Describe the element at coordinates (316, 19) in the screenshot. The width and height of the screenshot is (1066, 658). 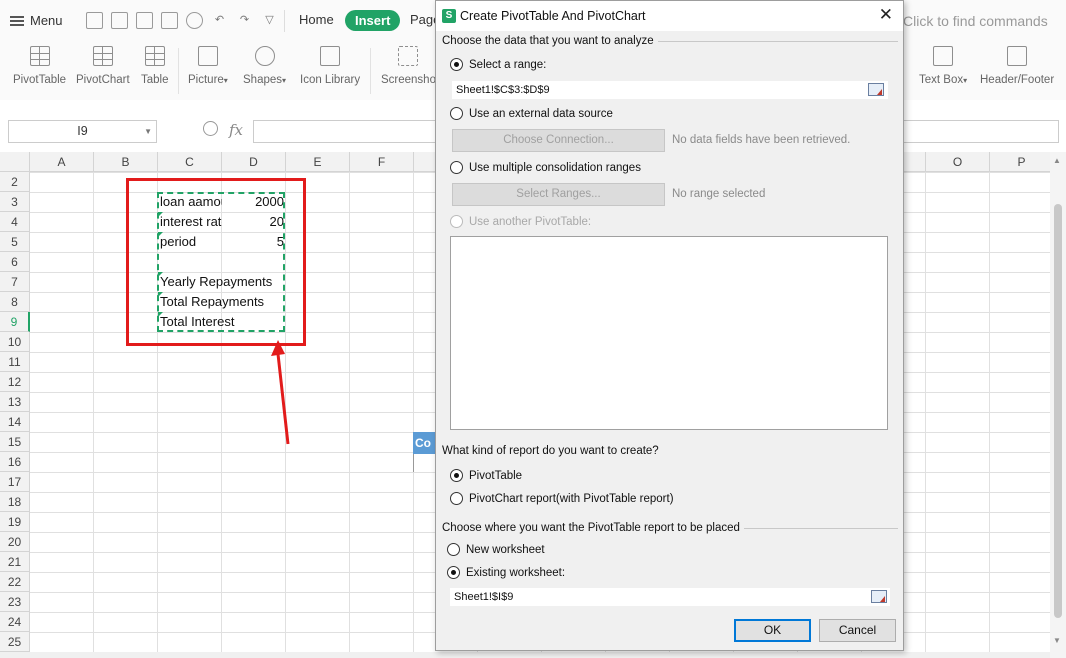
I see `tab-home: Home` at that location.